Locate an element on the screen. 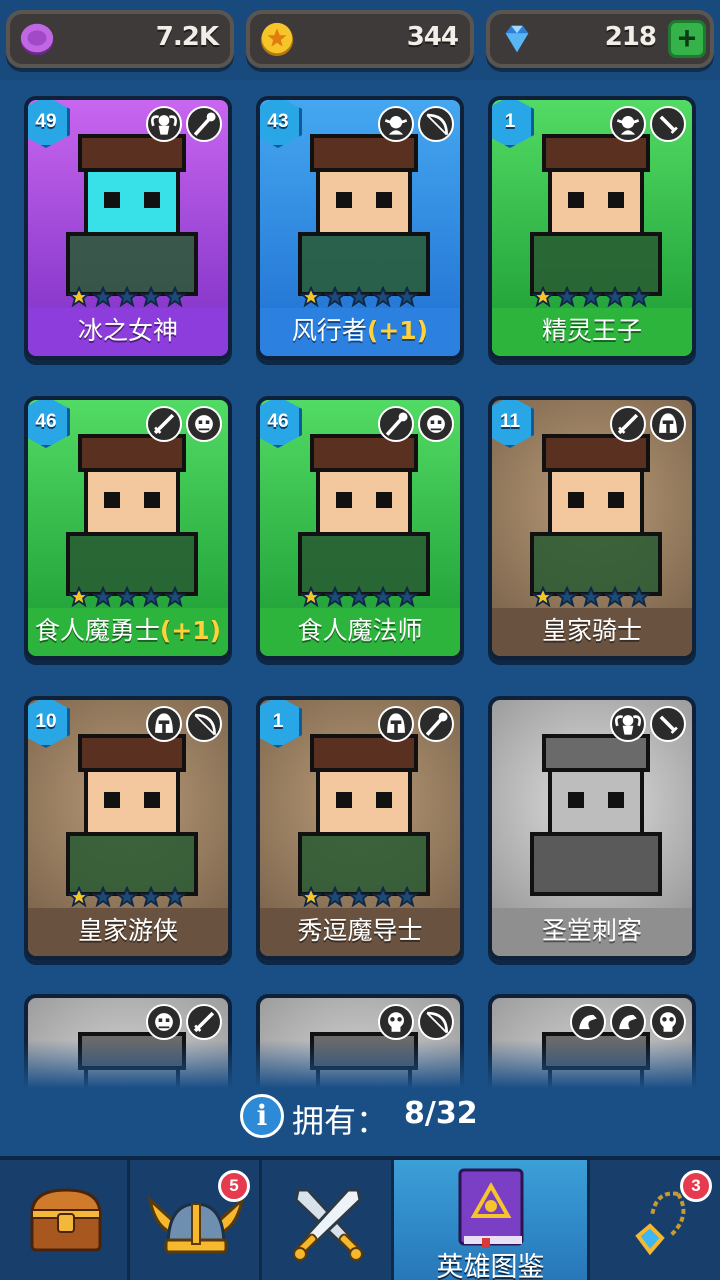 The image size is (720, 1280). dragon-icon is located at coordinates (588, 1022).